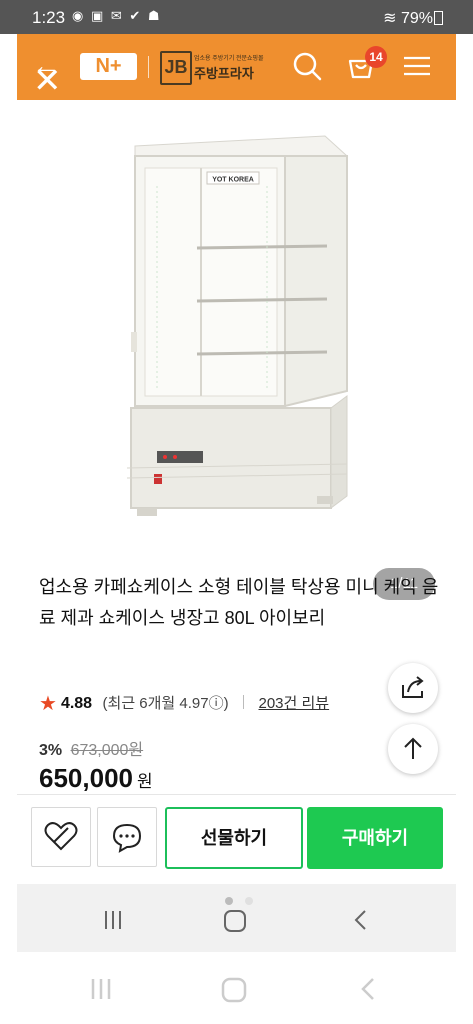 Image resolution: width=473 pixels, height=1024 pixels. I want to click on rating-divider, so click(244, 702).